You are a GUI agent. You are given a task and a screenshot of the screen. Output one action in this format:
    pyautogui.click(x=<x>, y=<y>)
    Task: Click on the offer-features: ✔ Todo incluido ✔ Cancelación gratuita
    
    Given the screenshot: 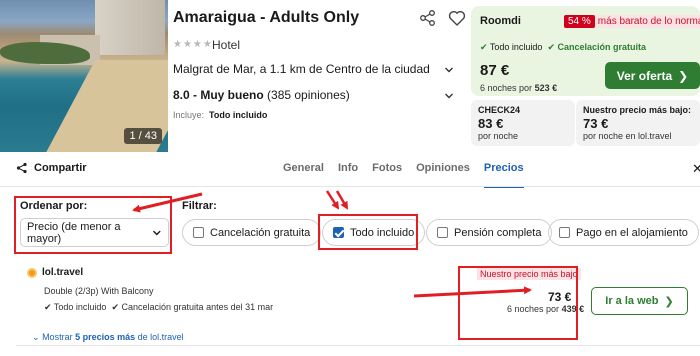 What is the action you would take?
    pyautogui.click(x=563, y=47)
    